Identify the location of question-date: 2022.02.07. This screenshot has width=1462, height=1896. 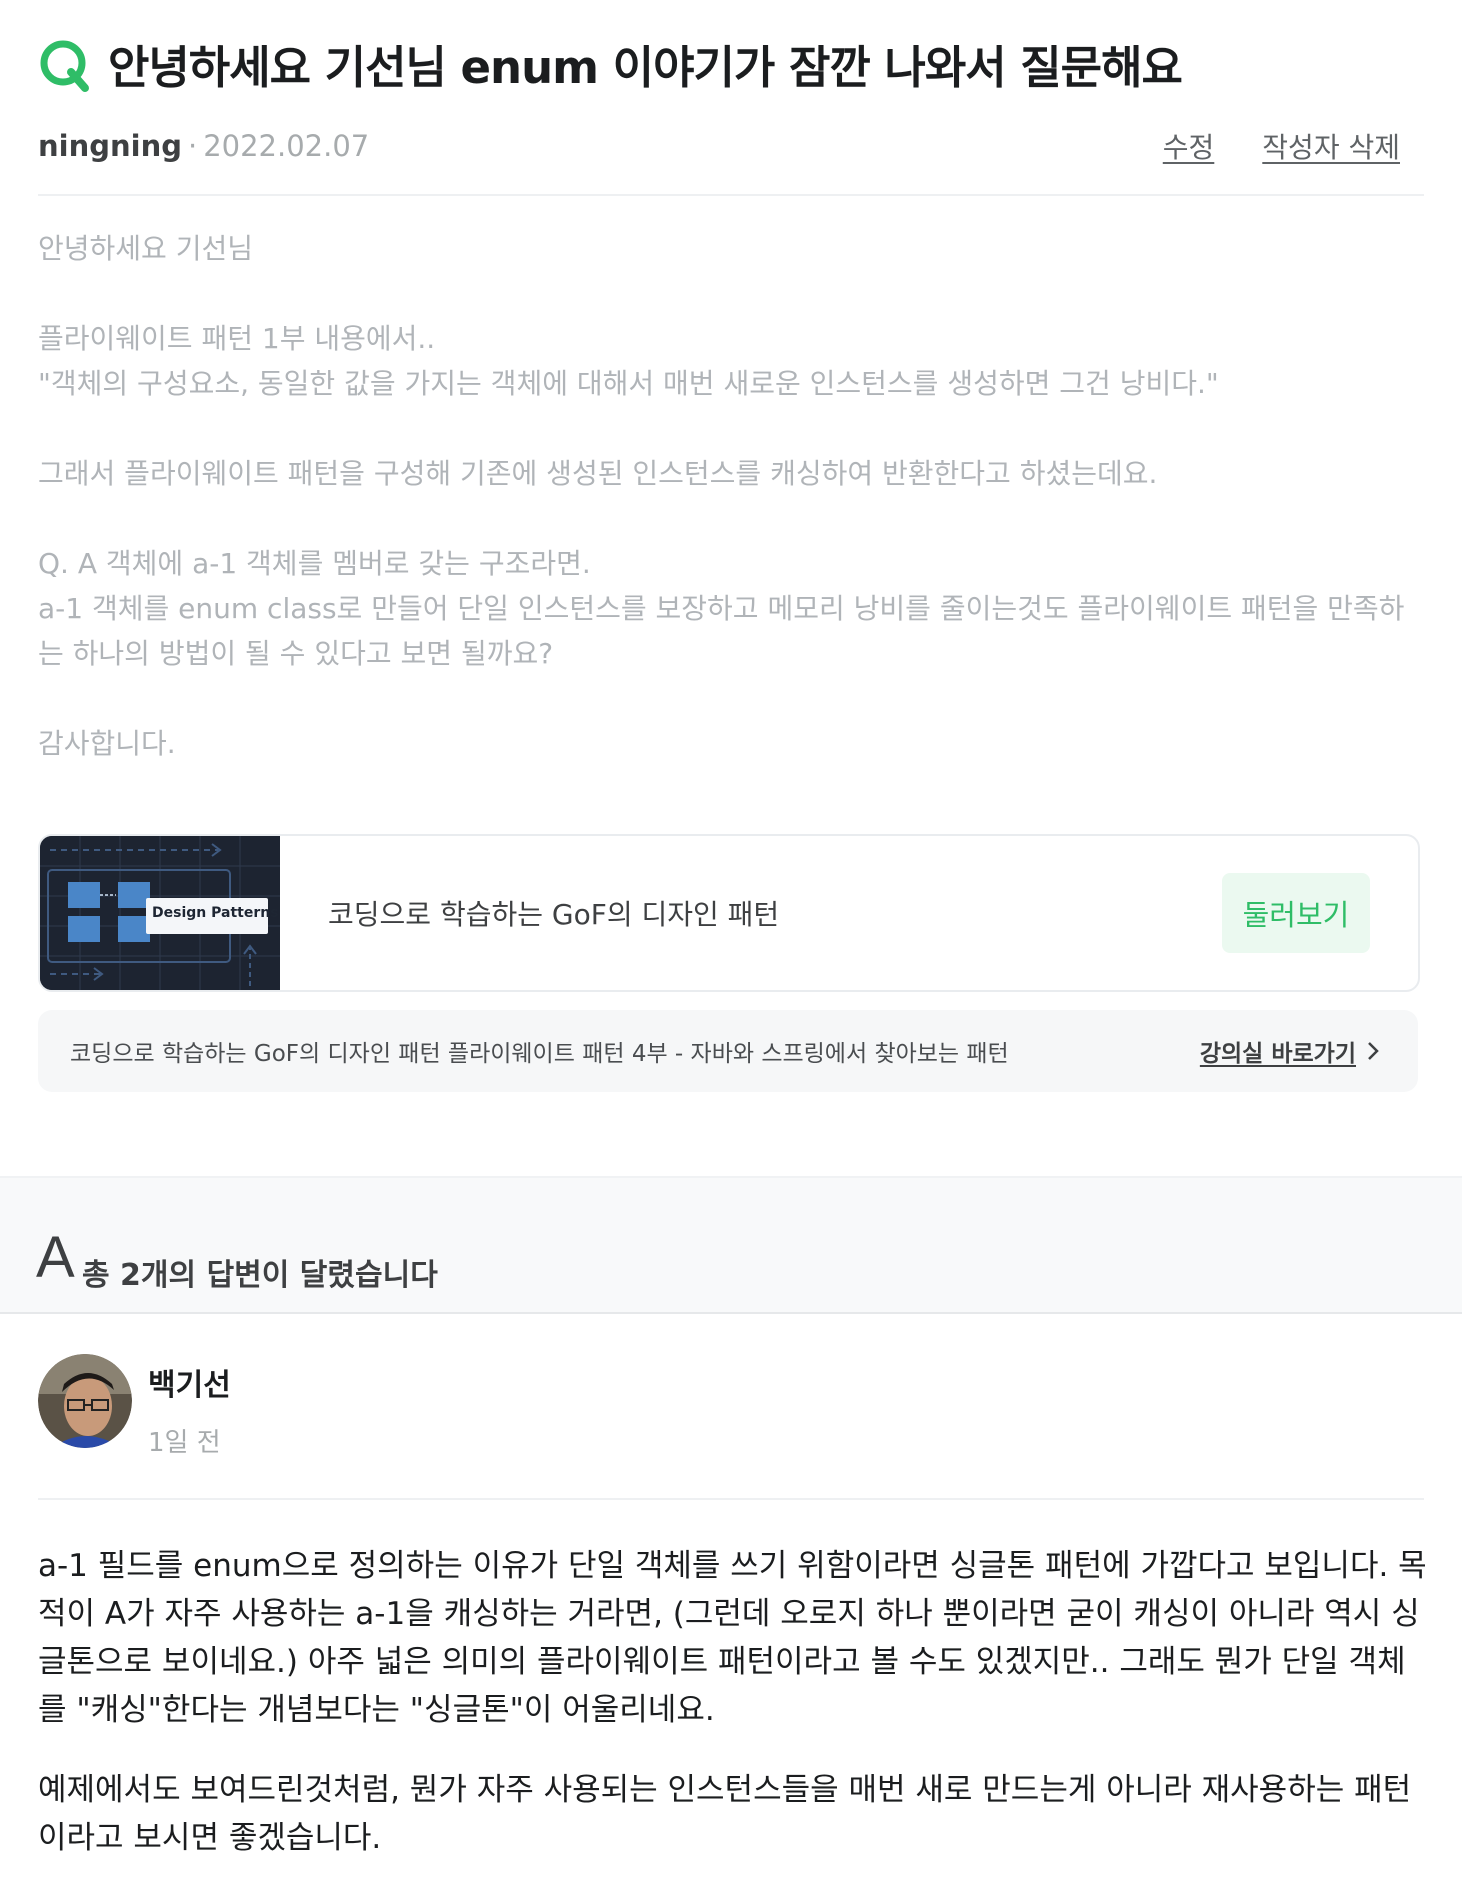
(286, 146).